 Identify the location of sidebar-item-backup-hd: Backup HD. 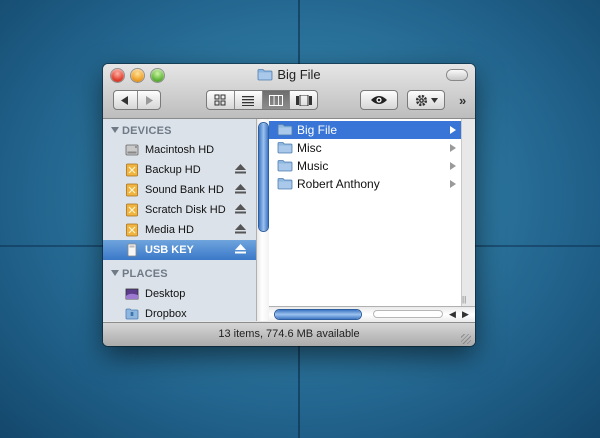
(179, 170).